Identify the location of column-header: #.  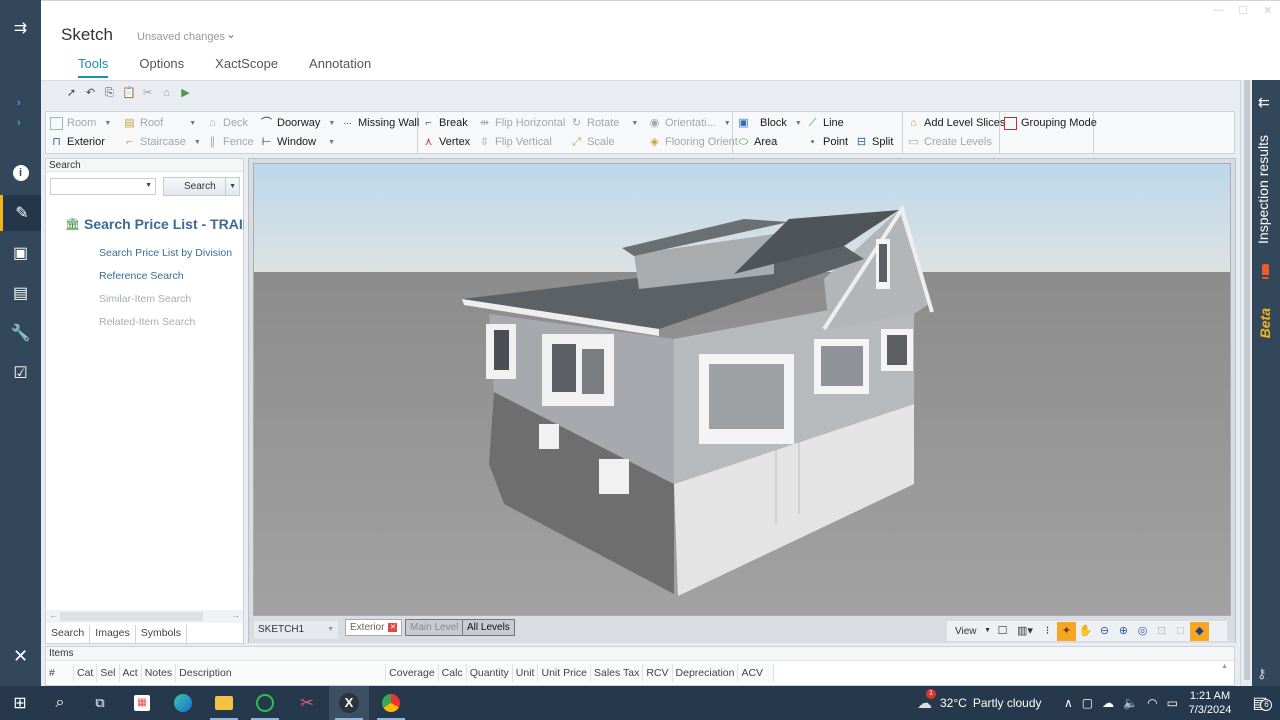
(60, 673).